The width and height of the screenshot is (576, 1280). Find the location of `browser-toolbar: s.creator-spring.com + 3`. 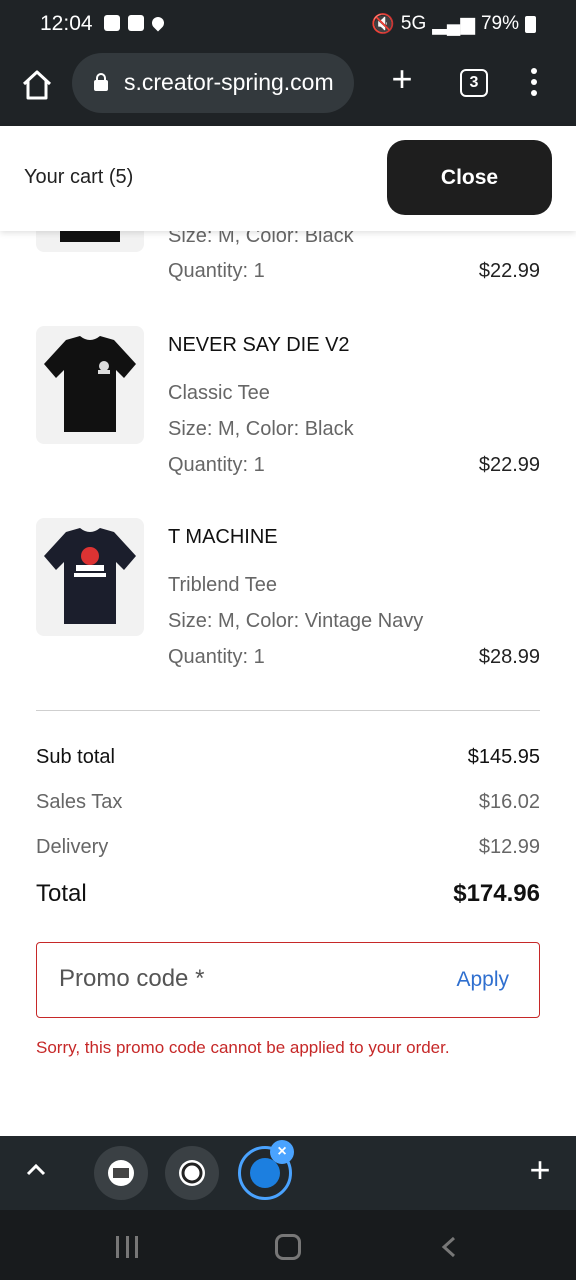

browser-toolbar: s.creator-spring.com + 3 is located at coordinates (288, 88).